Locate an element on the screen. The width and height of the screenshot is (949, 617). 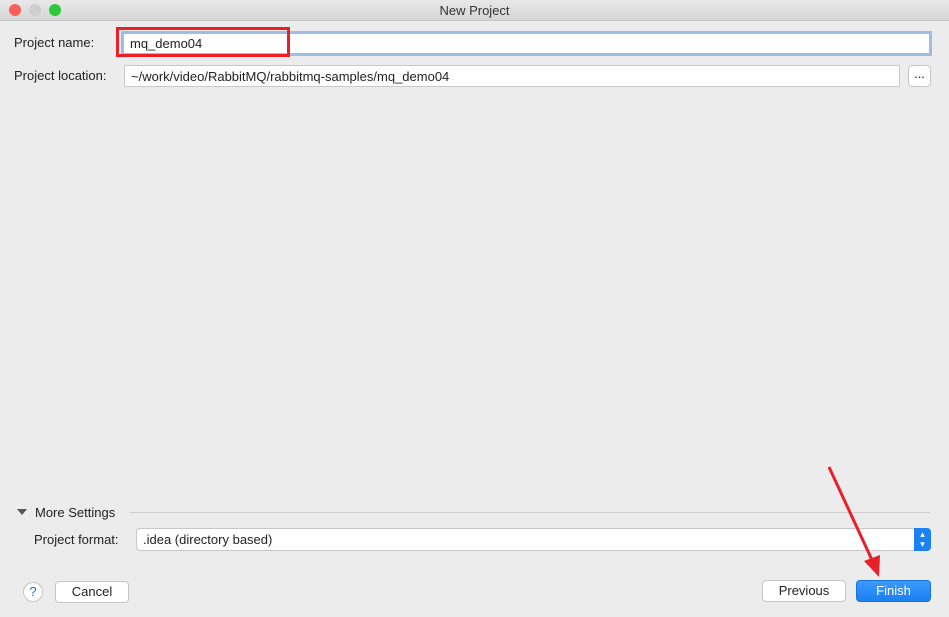
arrow-line is located at coordinates (850, 513).